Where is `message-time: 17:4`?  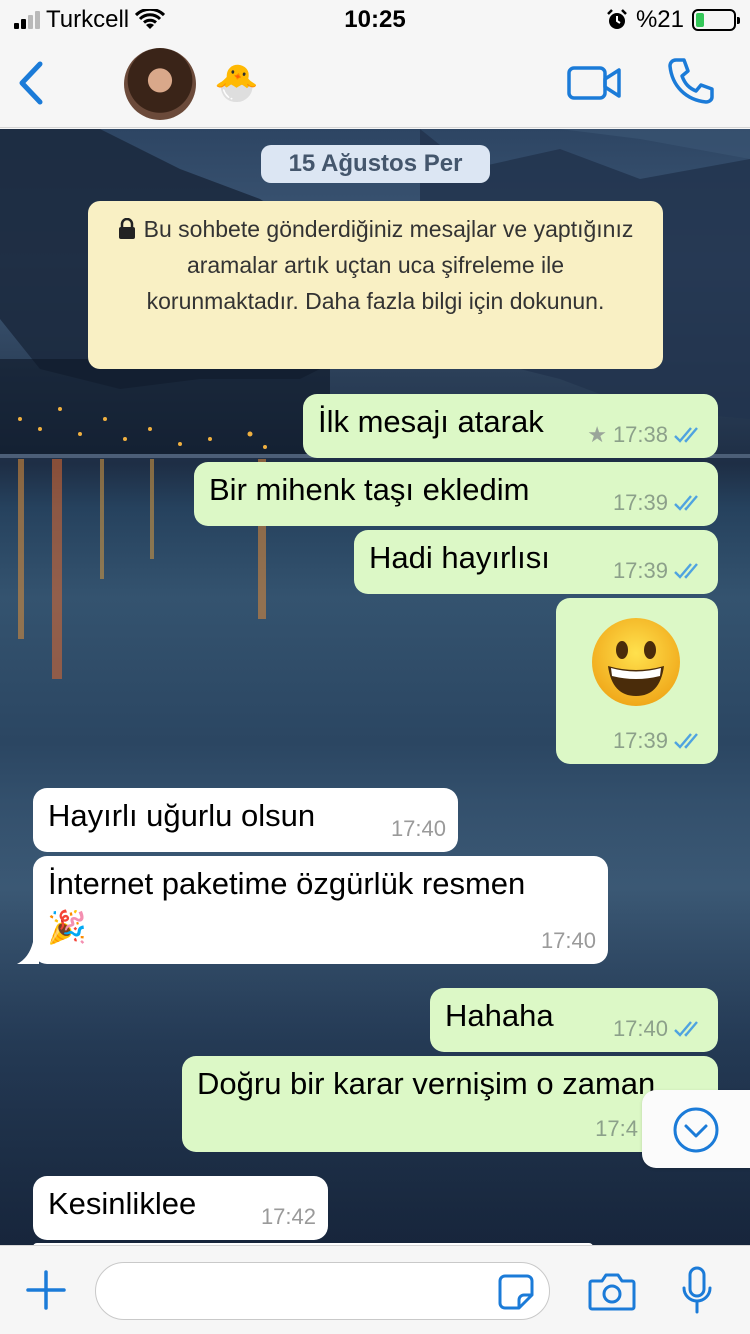
message-time: 17:4 is located at coordinates (616, 1128).